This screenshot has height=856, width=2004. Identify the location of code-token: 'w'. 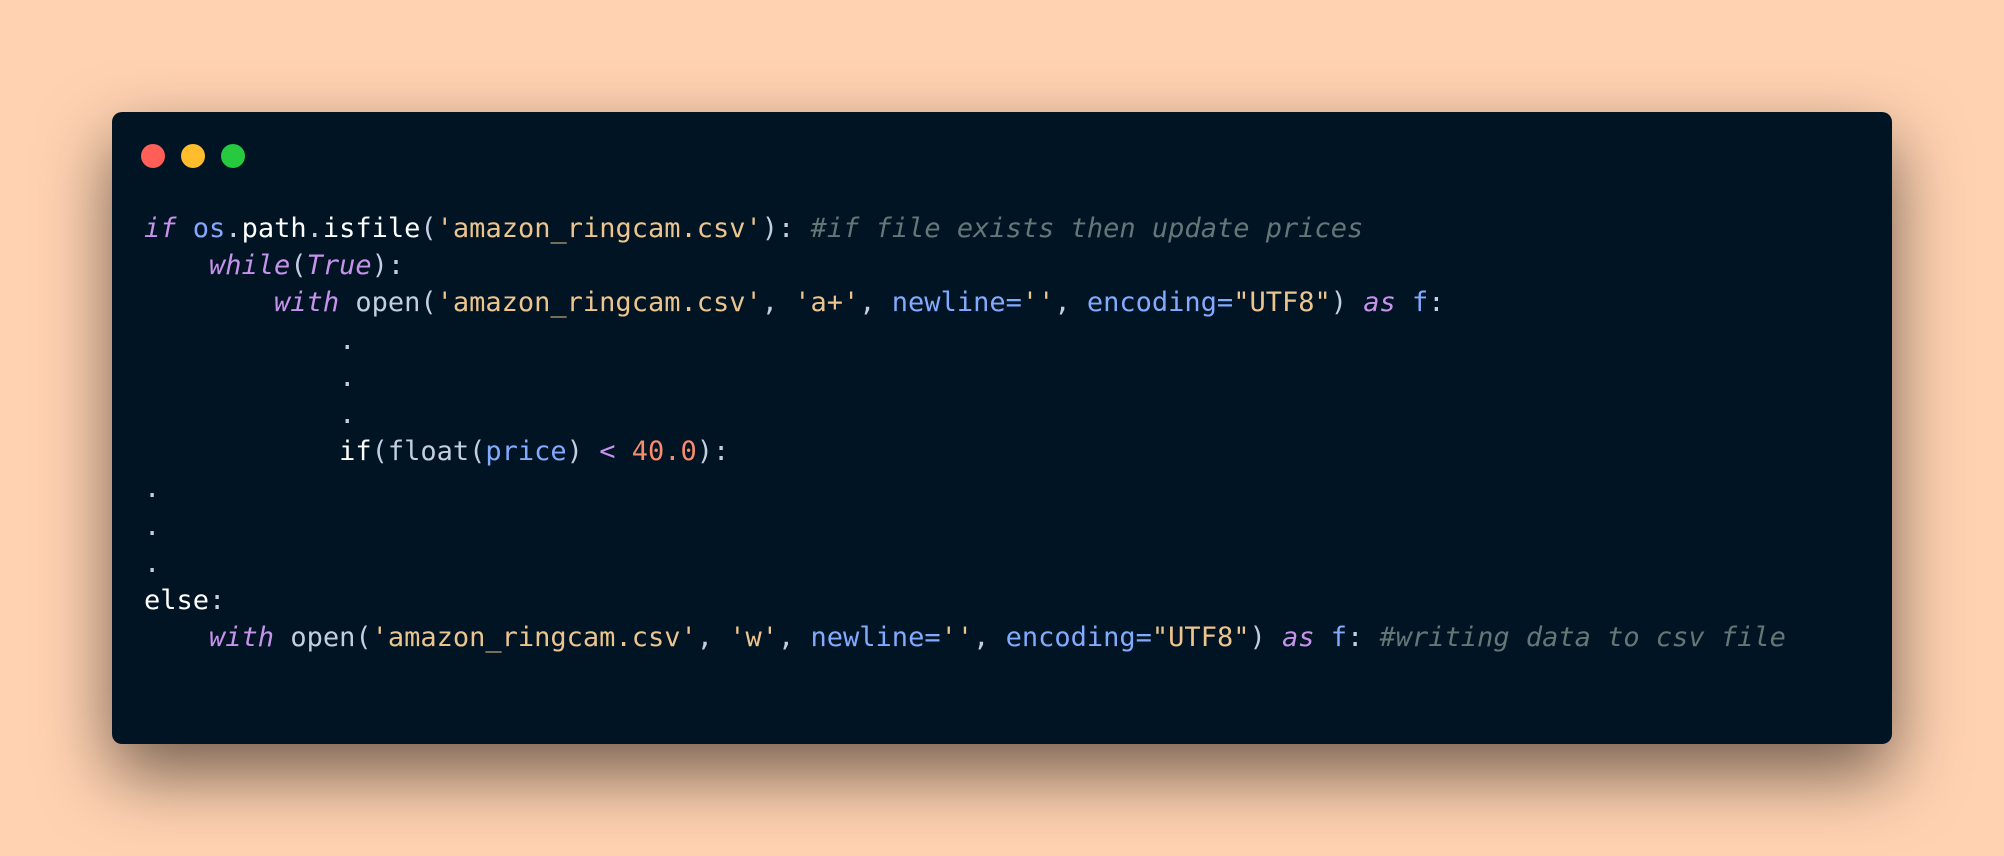
(754, 638).